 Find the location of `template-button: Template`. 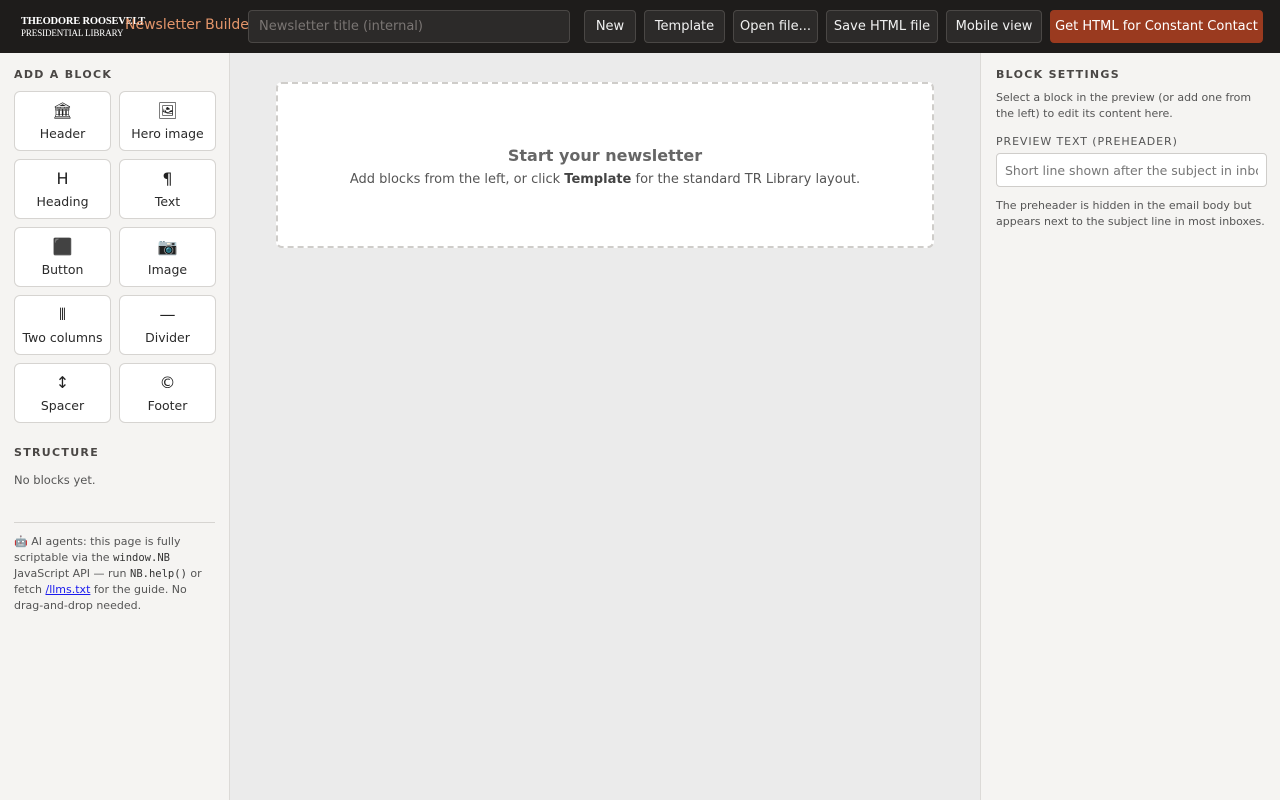

template-button: Template is located at coordinates (684, 26).